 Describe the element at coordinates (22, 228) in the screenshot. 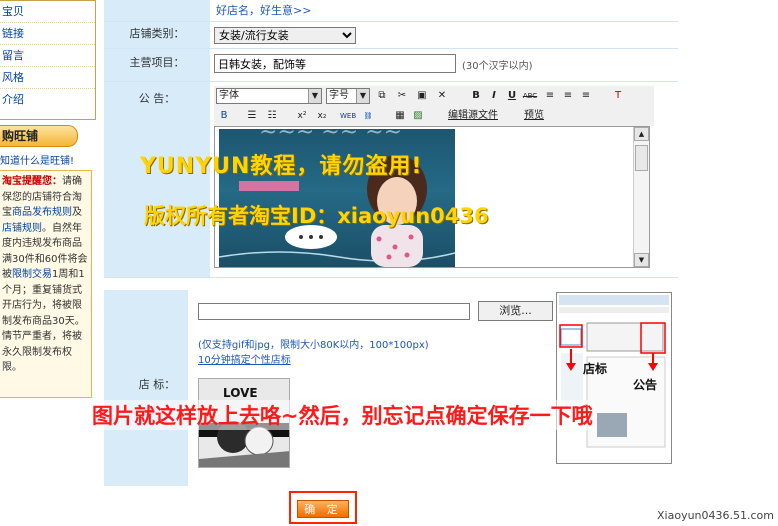

I see `shop-rules-link: 店铺规则` at that location.